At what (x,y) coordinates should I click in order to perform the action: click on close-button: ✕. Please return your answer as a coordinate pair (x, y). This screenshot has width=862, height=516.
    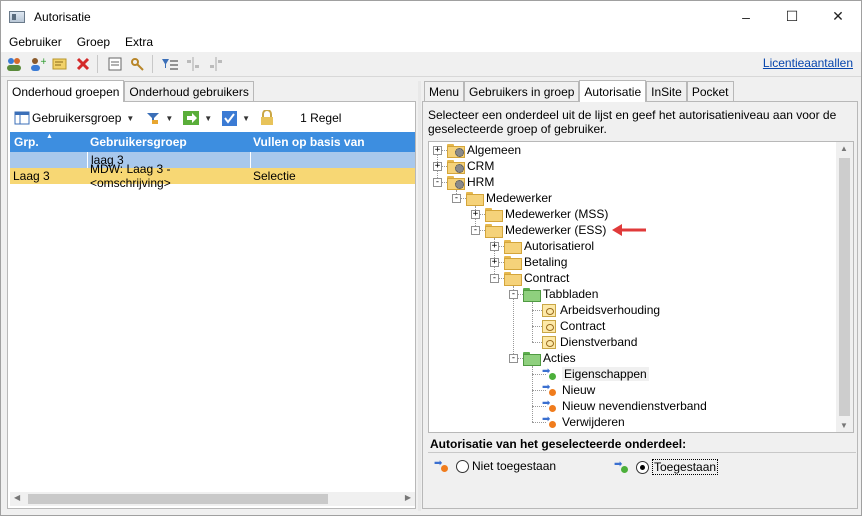
    Looking at the image, I should click on (838, 16).